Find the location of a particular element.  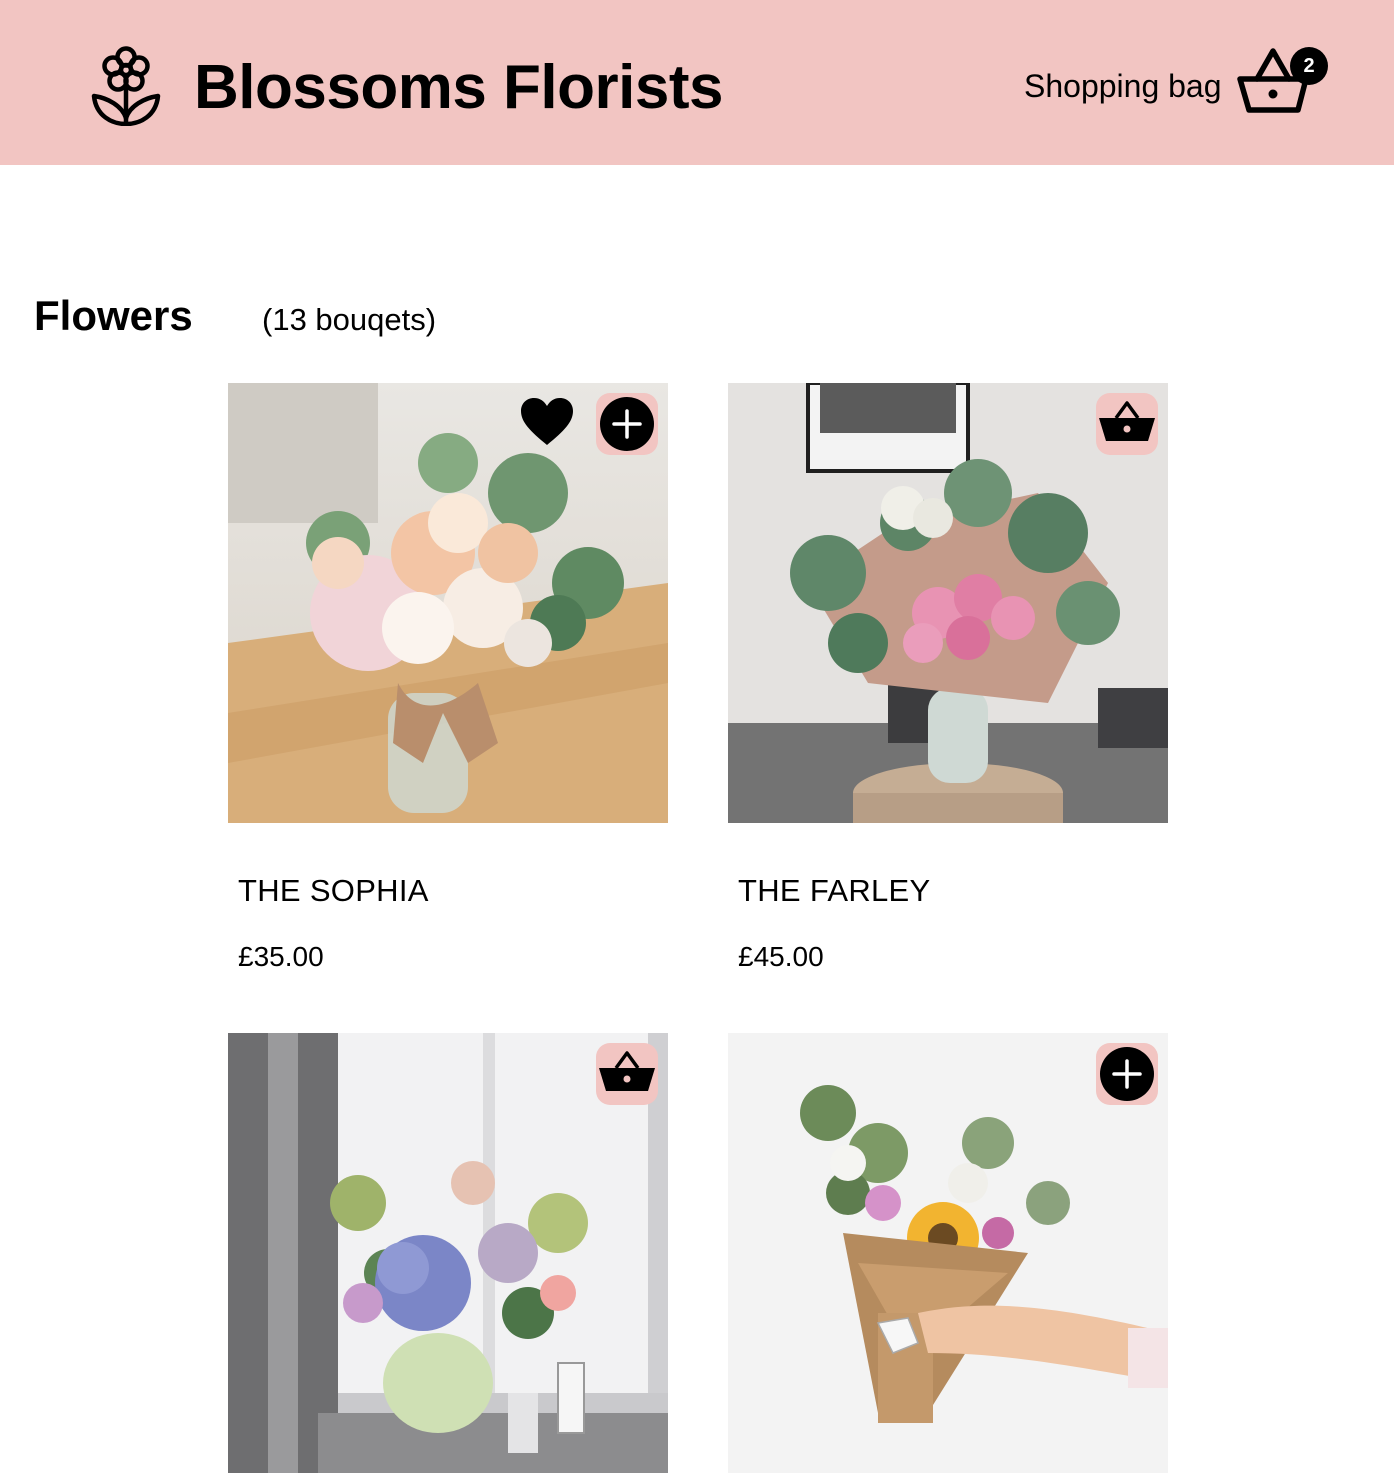

shopping-bag-label: Shopping bag is located at coordinates (1123, 86).